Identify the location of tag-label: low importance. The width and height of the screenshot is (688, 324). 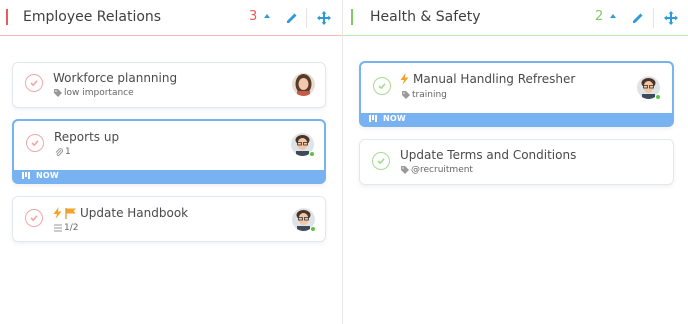
(99, 93).